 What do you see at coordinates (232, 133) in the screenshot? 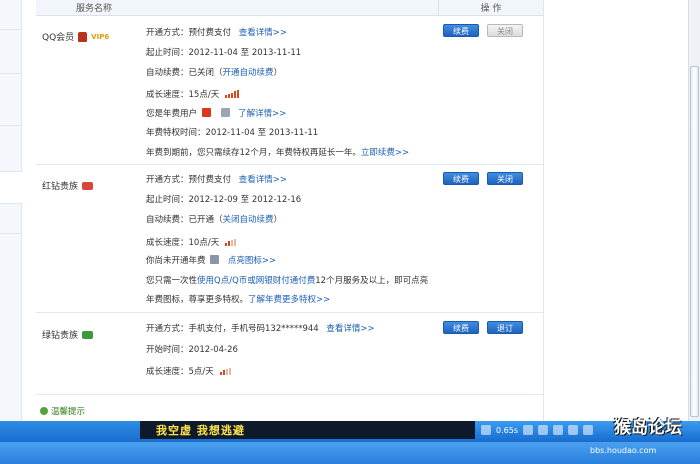
I see `year-period-line: 年费特权时间：2012-11-04 至 2013-11-11` at bounding box center [232, 133].